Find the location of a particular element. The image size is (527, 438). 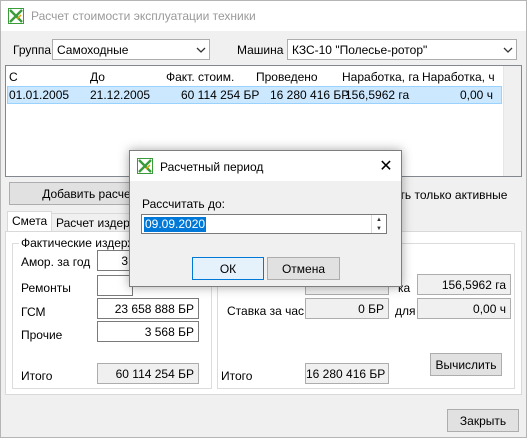

repairs-label: Ремонты is located at coordinates (46, 288).